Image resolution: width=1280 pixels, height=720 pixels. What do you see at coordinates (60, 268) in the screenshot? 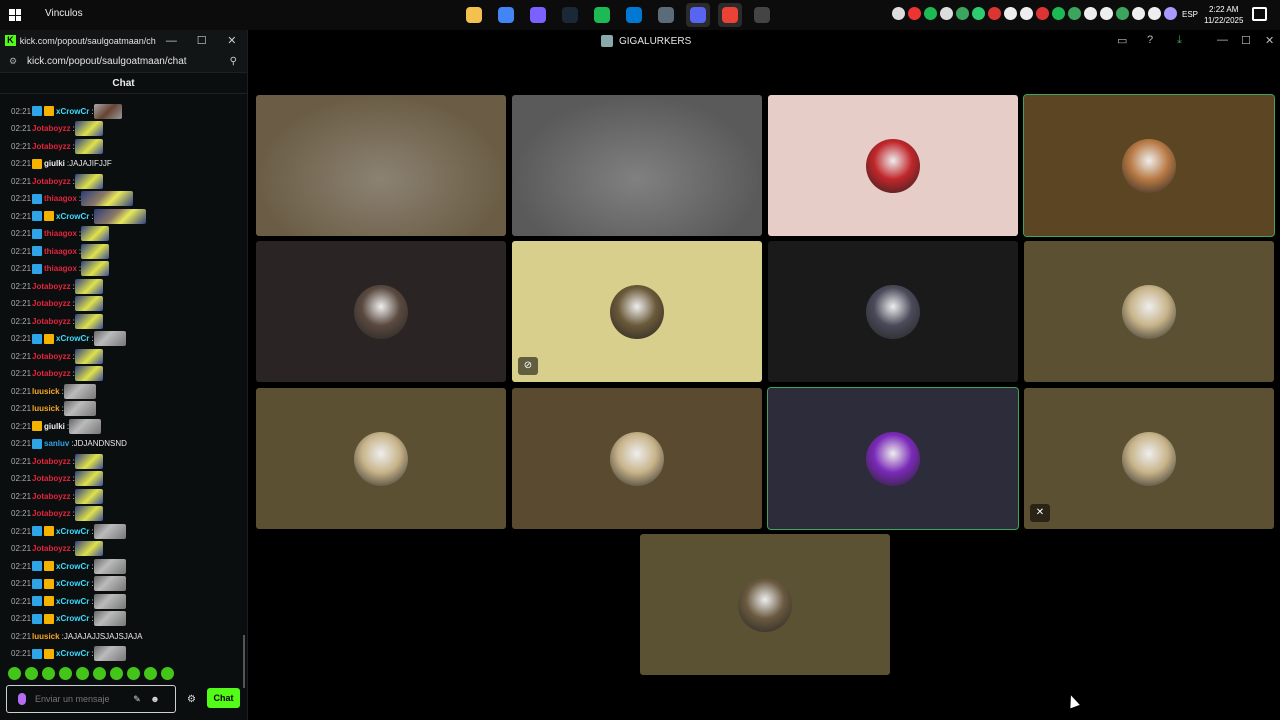
I see `message-username: thiaagox` at bounding box center [60, 268].